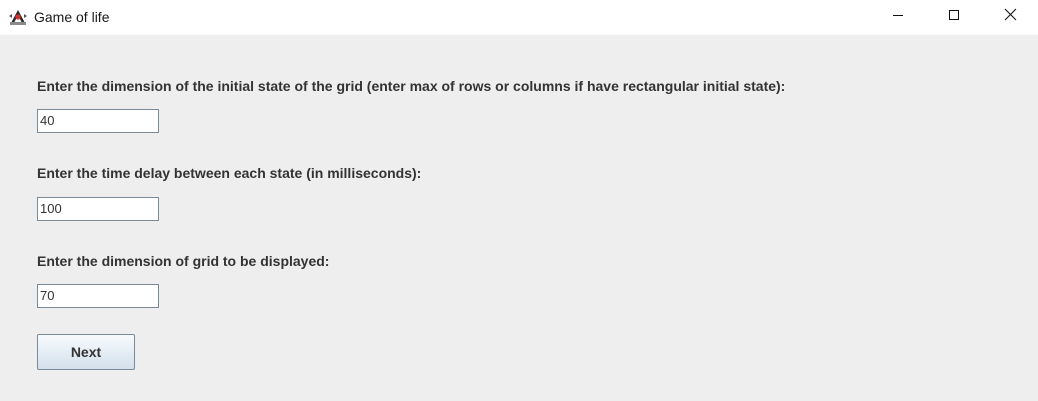 The height and width of the screenshot is (401, 1038). Describe the element at coordinates (18, 17) in the screenshot. I see `java-duke-icon` at that location.